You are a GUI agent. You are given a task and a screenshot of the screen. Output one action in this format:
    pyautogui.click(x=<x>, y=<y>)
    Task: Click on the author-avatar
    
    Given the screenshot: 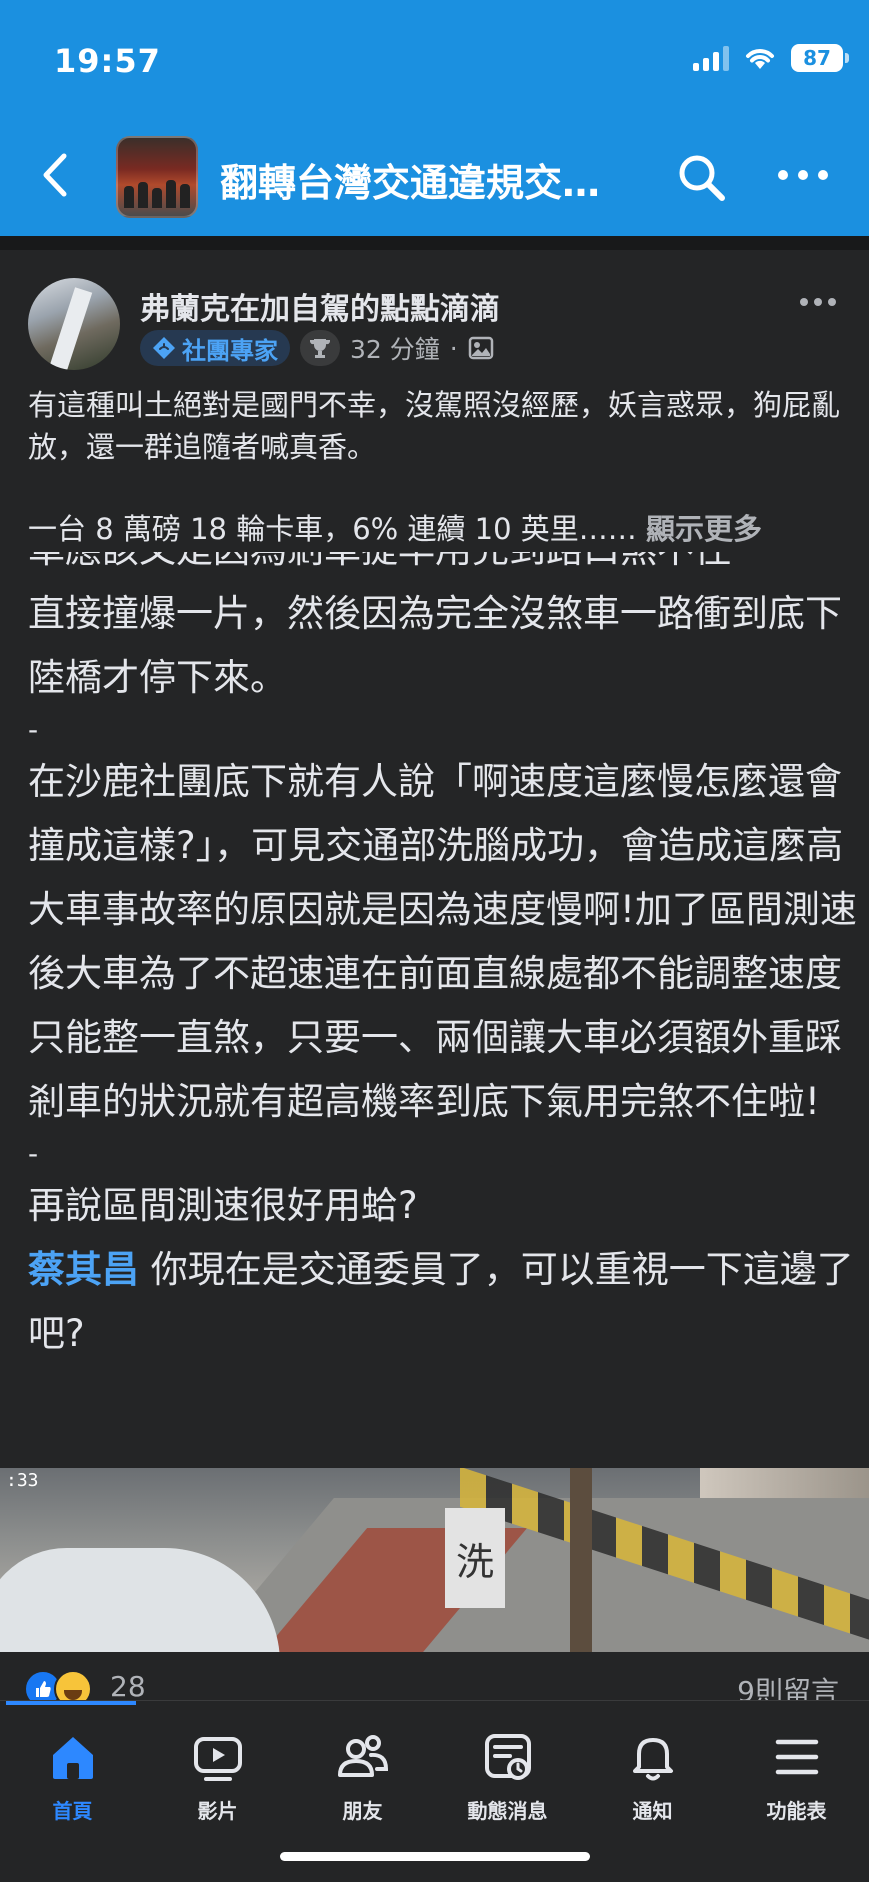 What is the action you would take?
    pyautogui.click(x=74, y=324)
    